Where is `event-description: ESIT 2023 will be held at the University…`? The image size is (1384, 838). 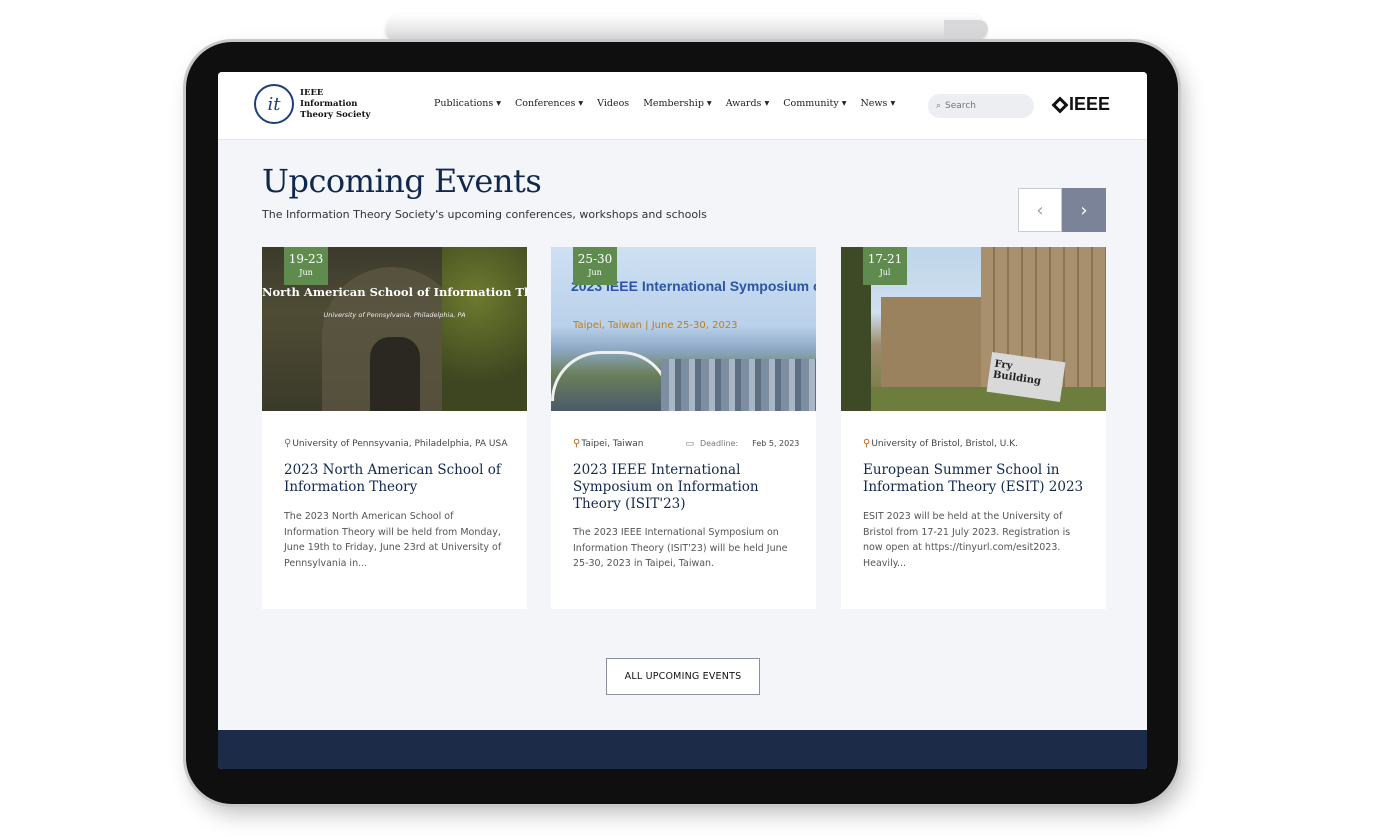
event-description: ESIT 2023 will be held at the University… is located at coordinates (967, 540).